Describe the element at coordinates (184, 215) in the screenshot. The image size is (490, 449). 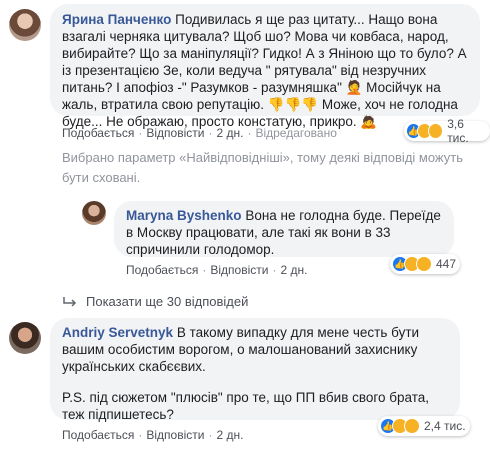
I see `comment-author: Maryna Byshenko` at that location.